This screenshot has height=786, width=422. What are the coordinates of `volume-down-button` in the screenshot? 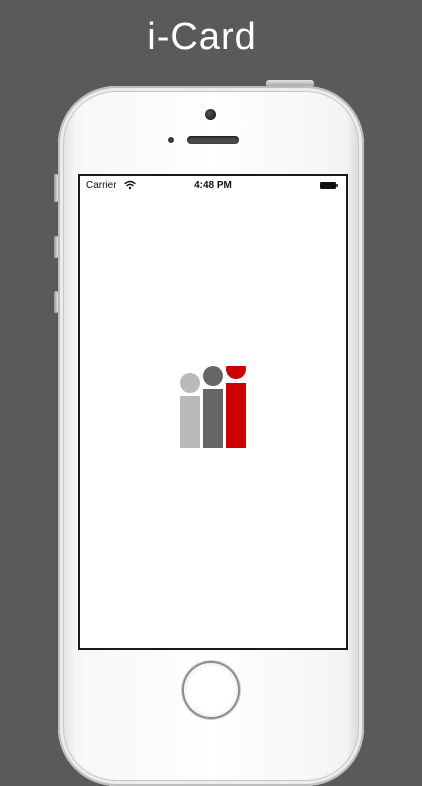 It's located at (56, 302).